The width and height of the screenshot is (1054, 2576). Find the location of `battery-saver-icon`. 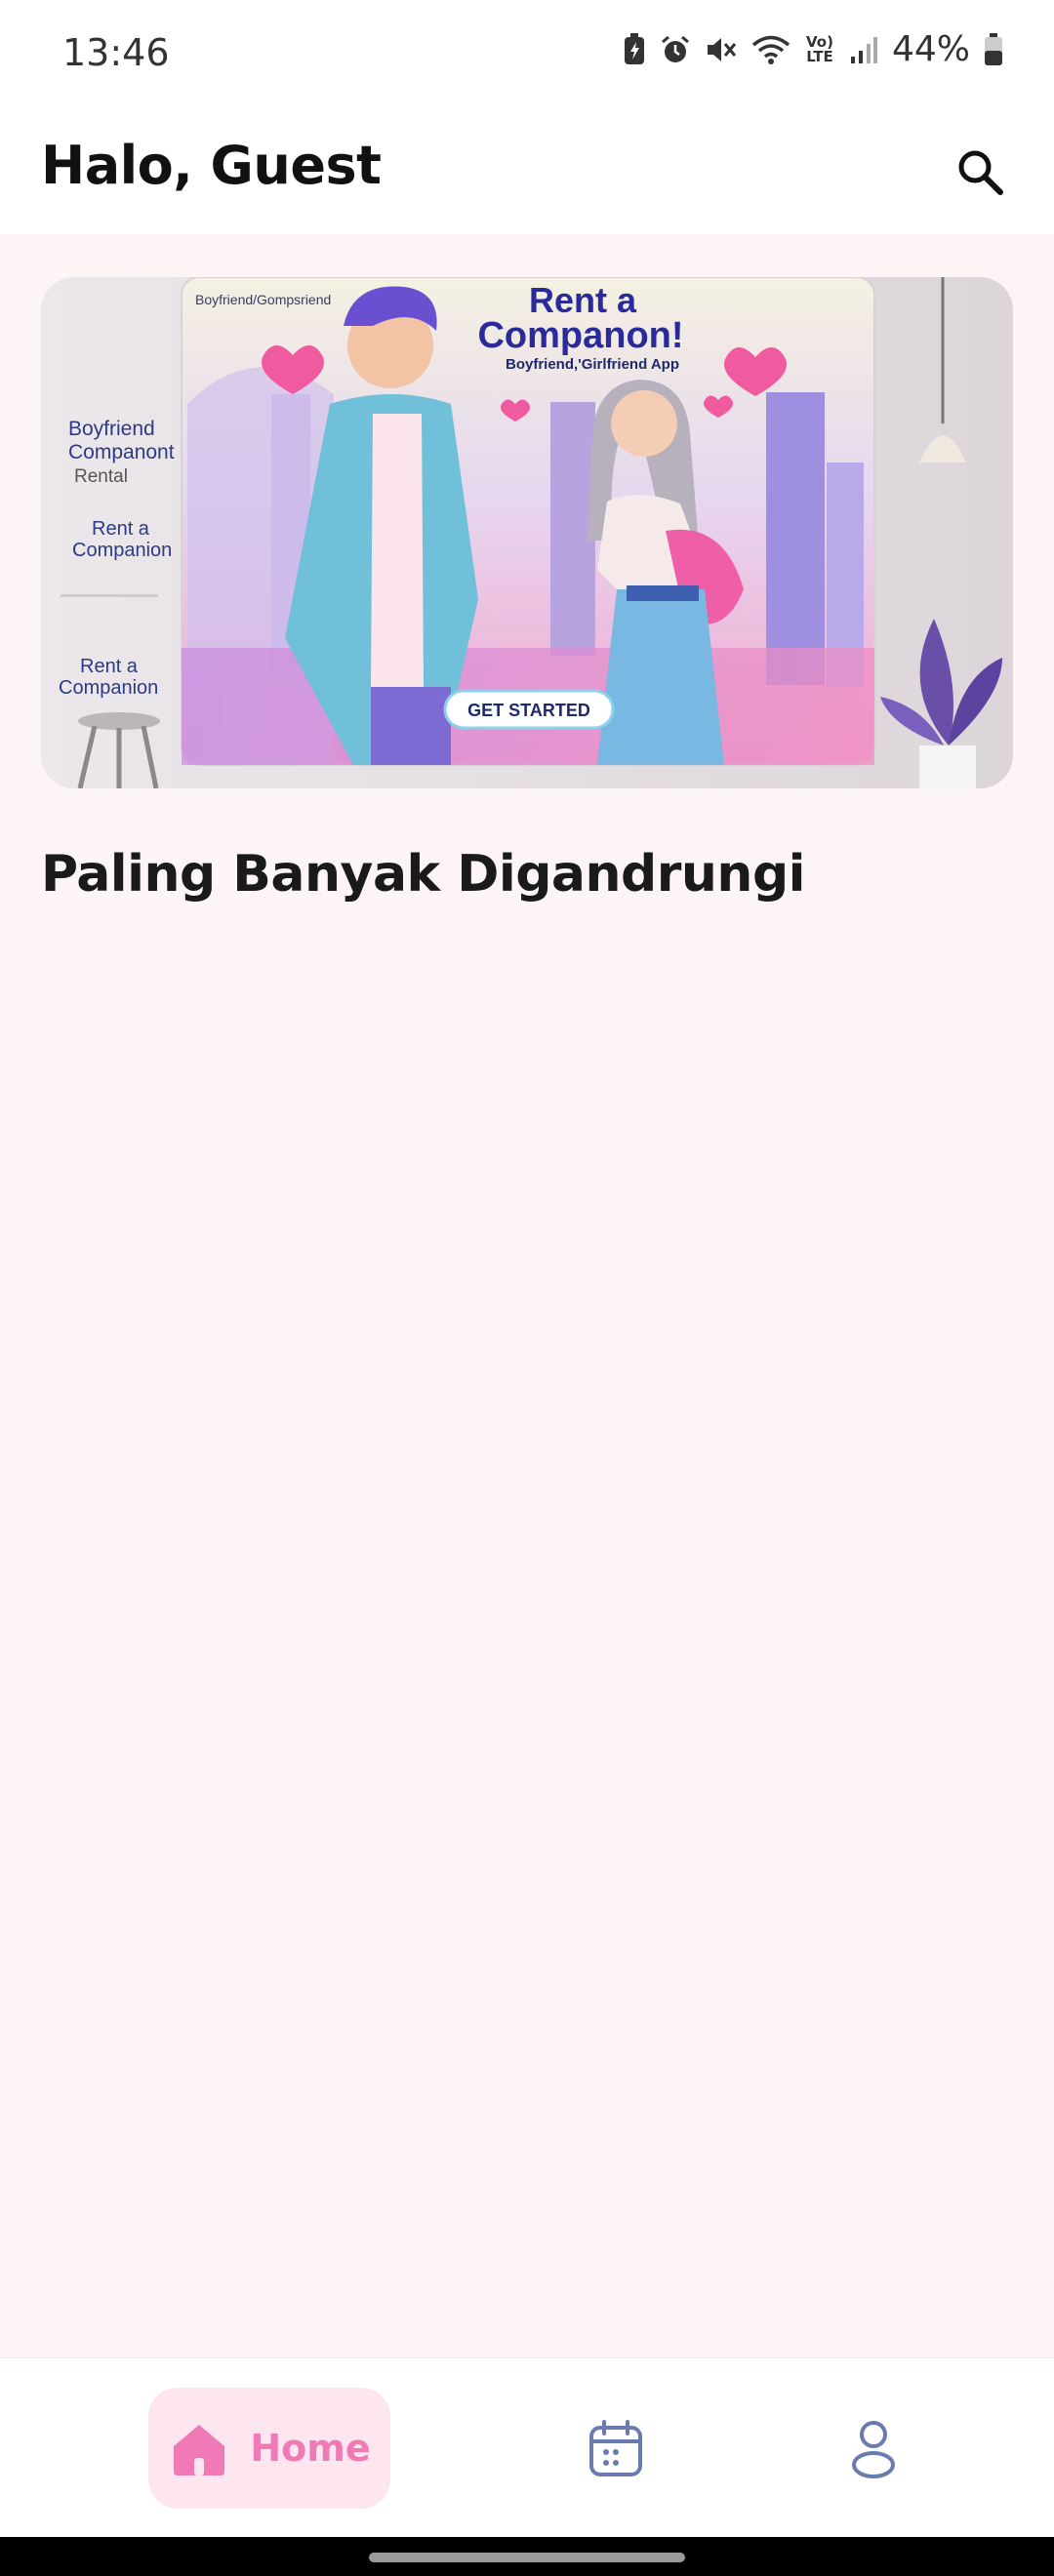

battery-saver-icon is located at coordinates (634, 49).